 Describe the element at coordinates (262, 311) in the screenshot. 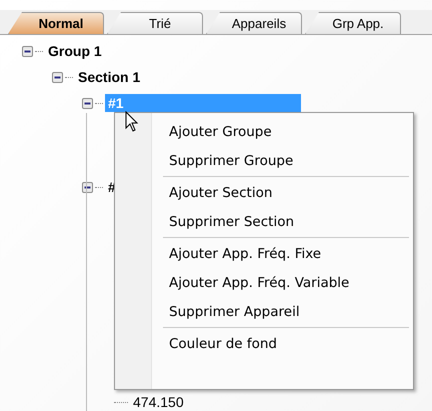

I see `menu-item: Supprimer Appareil` at that location.